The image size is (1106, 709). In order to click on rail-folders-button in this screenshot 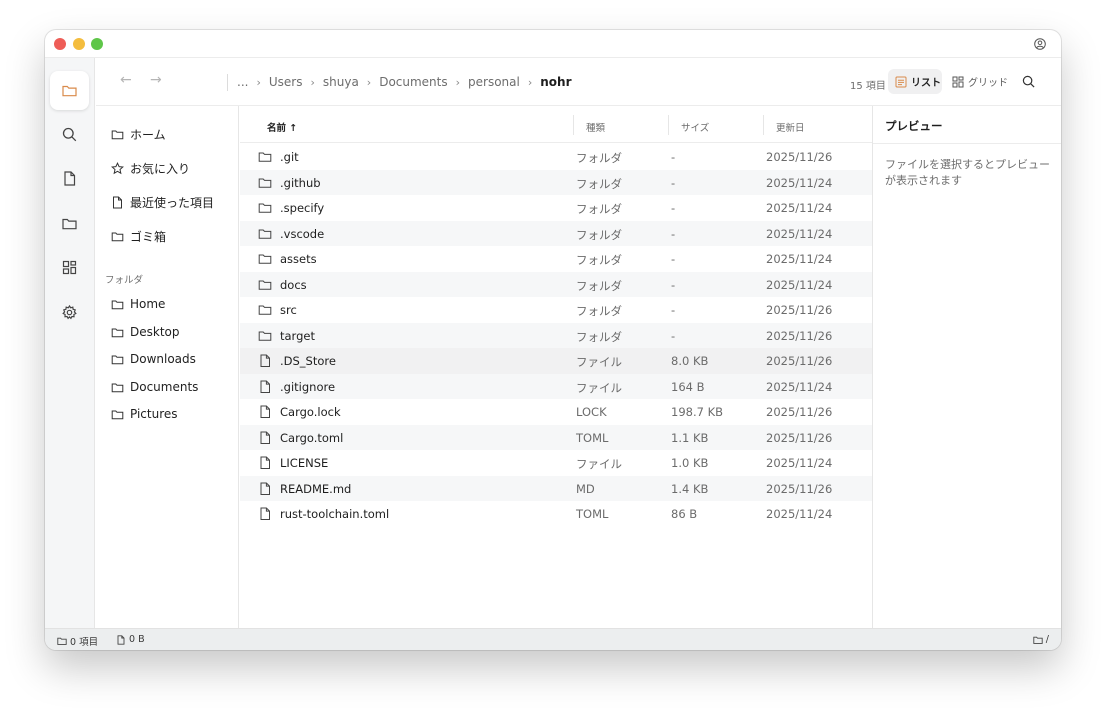, I will do `click(69, 223)`.